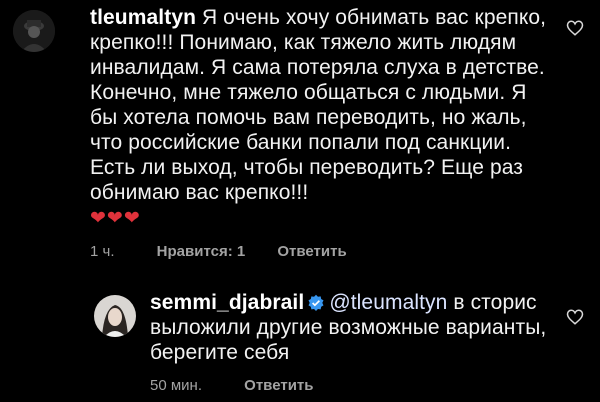 The width and height of the screenshot is (600, 402). I want to click on comment-meta: 50 мин. Ответить, so click(350, 385).